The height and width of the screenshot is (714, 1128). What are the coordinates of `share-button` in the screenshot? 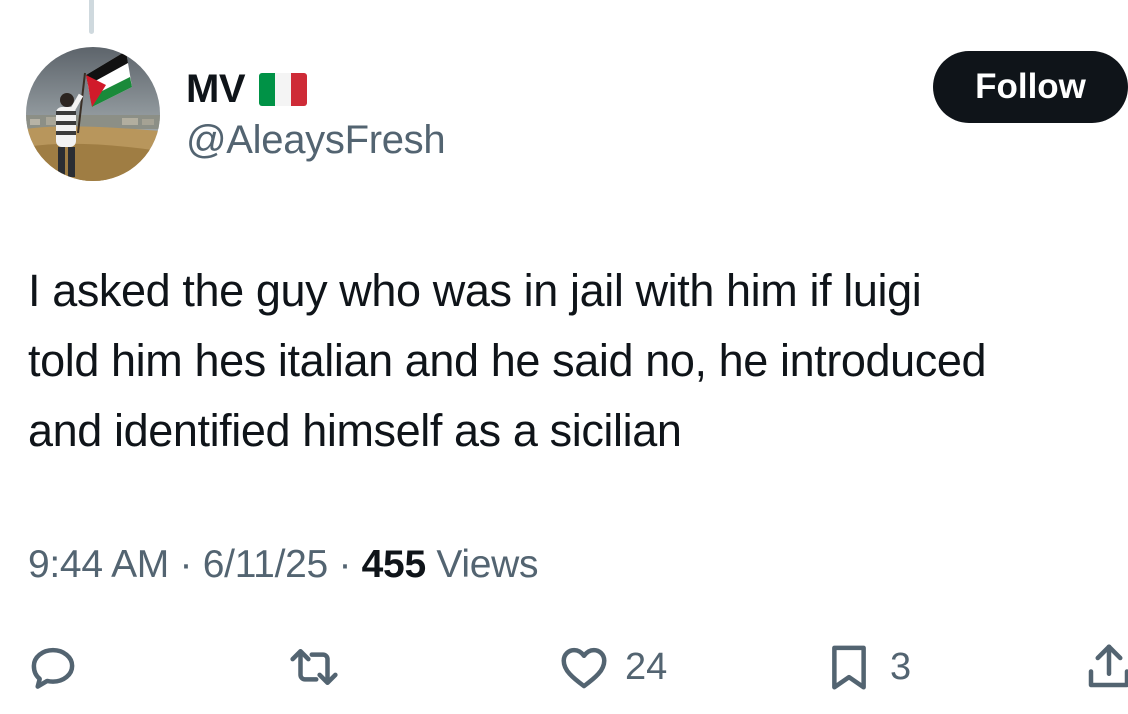 It's located at (1105, 667).